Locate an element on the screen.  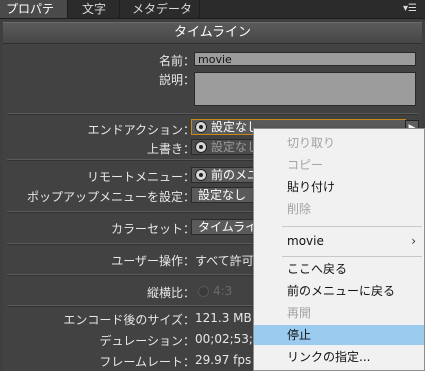
color-set-value: タイムライン is located at coordinates (229, 227).